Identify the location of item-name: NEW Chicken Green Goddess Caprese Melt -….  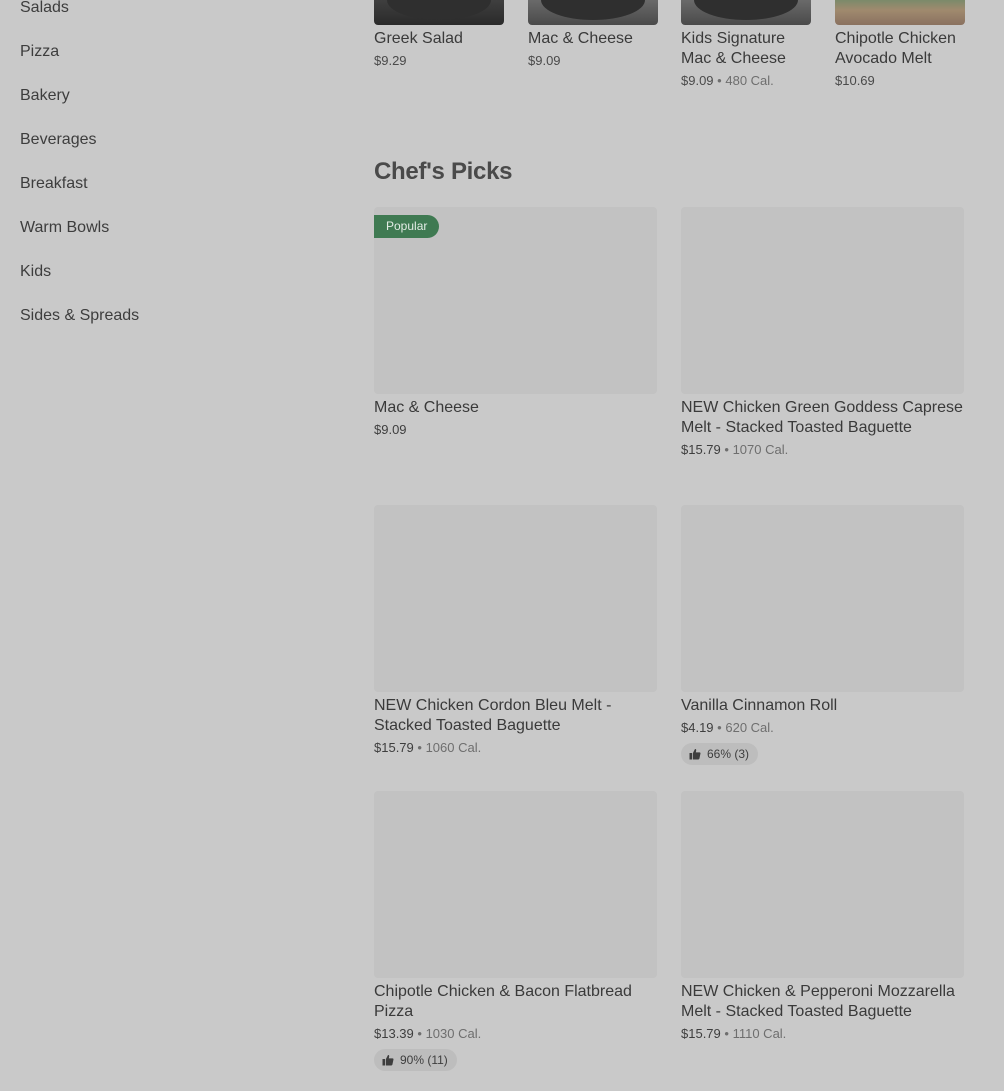
(822, 417).